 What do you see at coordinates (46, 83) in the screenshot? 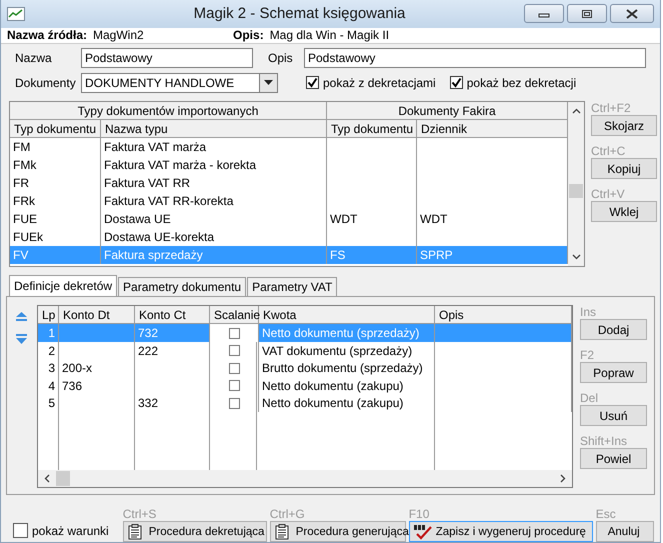
I see `documents-label: Dokumenty` at bounding box center [46, 83].